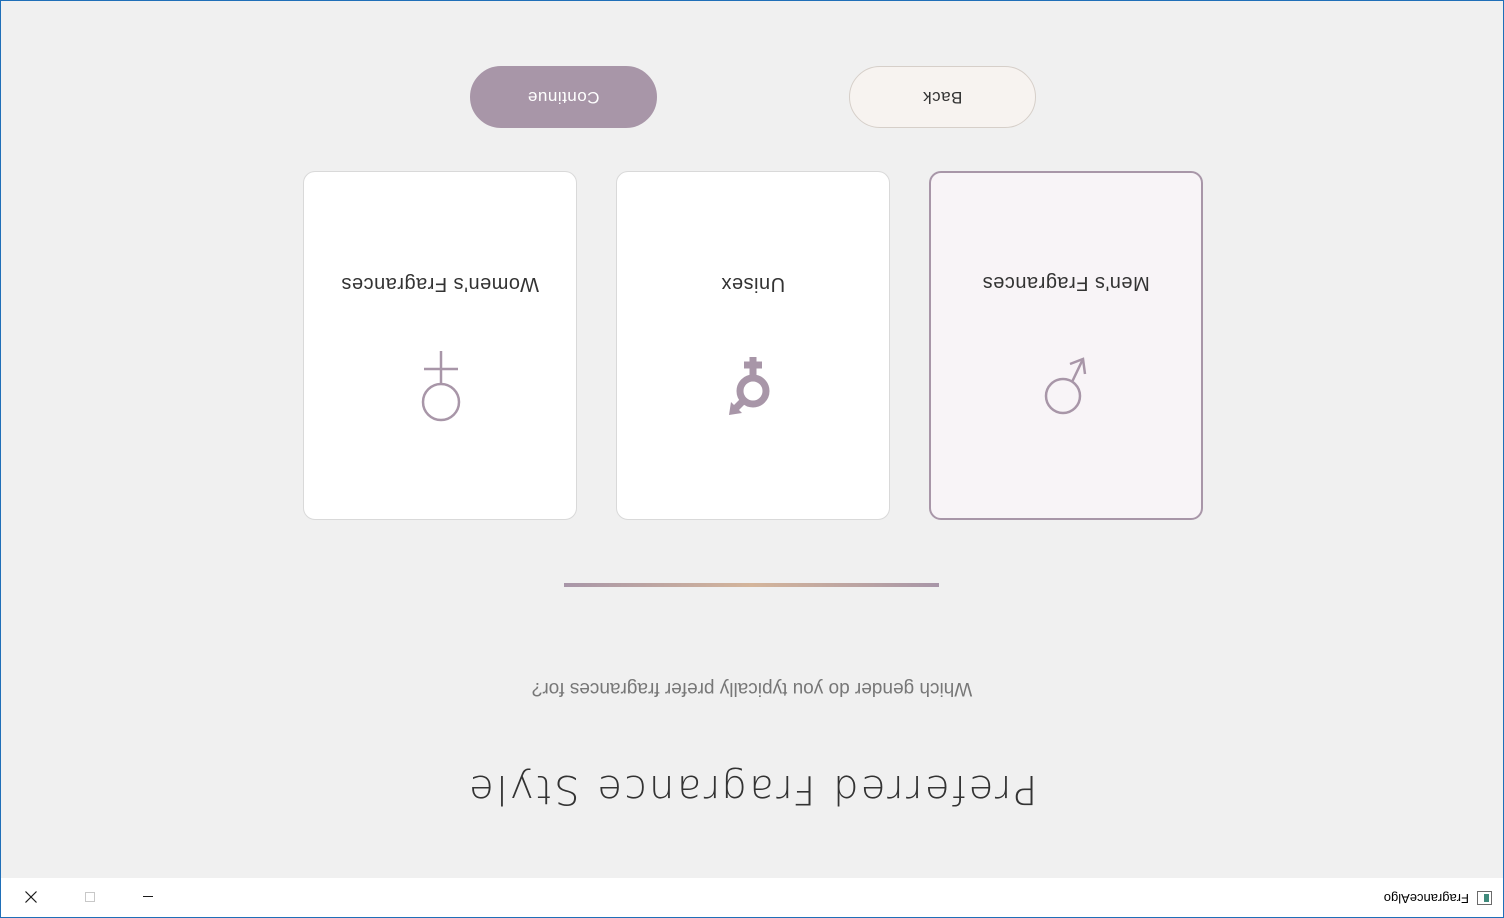 Image resolution: width=1504 pixels, height=918 pixels. I want to click on option-label: Men's Fragrances, so click(1066, 283).